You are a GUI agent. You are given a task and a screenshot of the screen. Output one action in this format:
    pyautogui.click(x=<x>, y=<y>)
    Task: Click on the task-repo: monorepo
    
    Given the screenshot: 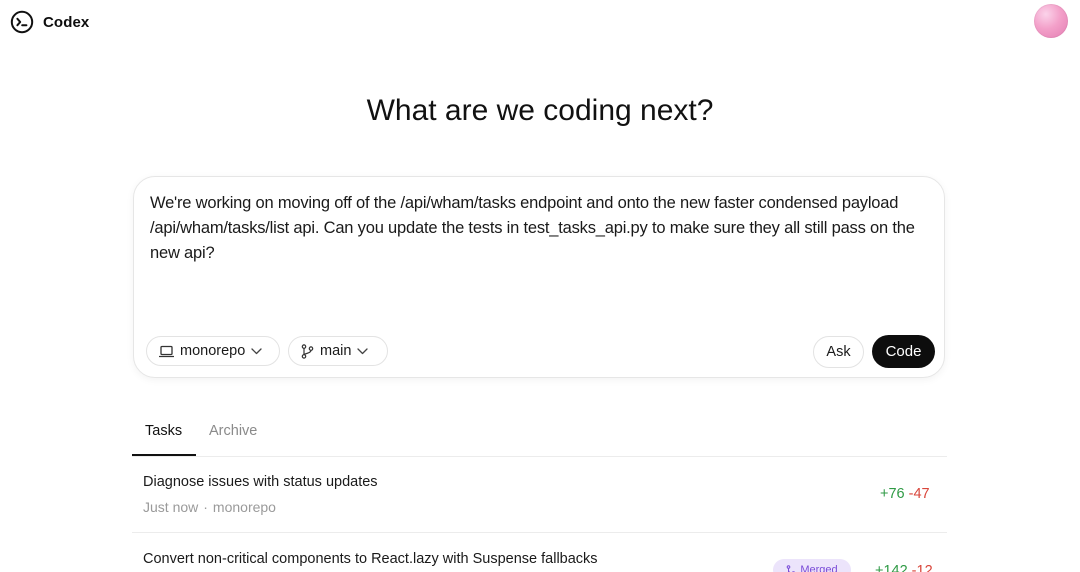 What is the action you would take?
    pyautogui.click(x=244, y=507)
    